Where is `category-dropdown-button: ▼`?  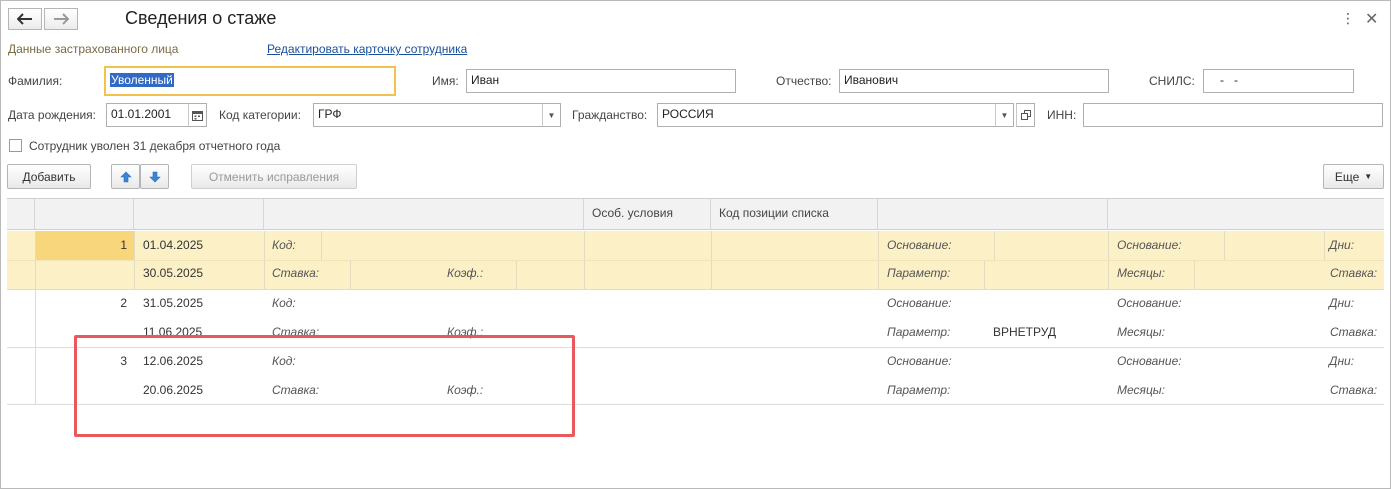
category-dropdown-button: ▼ is located at coordinates (551, 115).